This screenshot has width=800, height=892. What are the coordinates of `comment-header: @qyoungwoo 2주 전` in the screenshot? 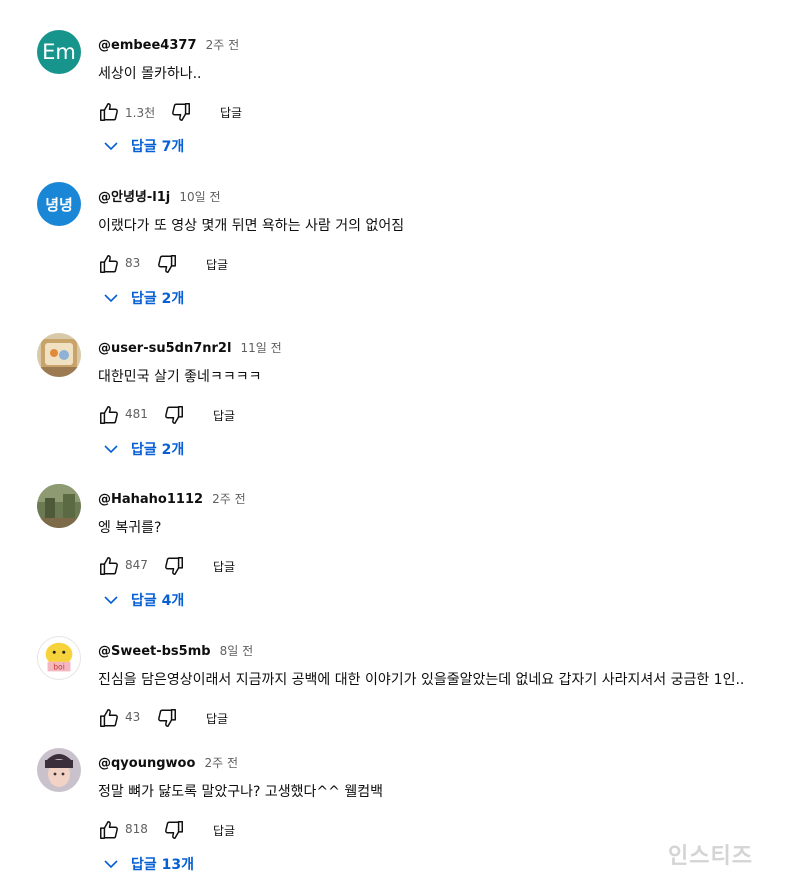 It's located at (168, 761).